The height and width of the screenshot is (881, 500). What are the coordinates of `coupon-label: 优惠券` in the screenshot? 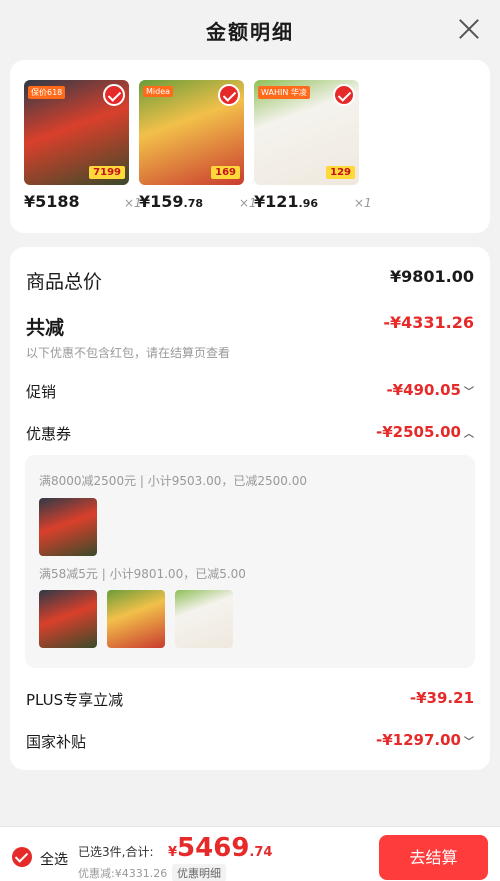 It's located at (49, 434).